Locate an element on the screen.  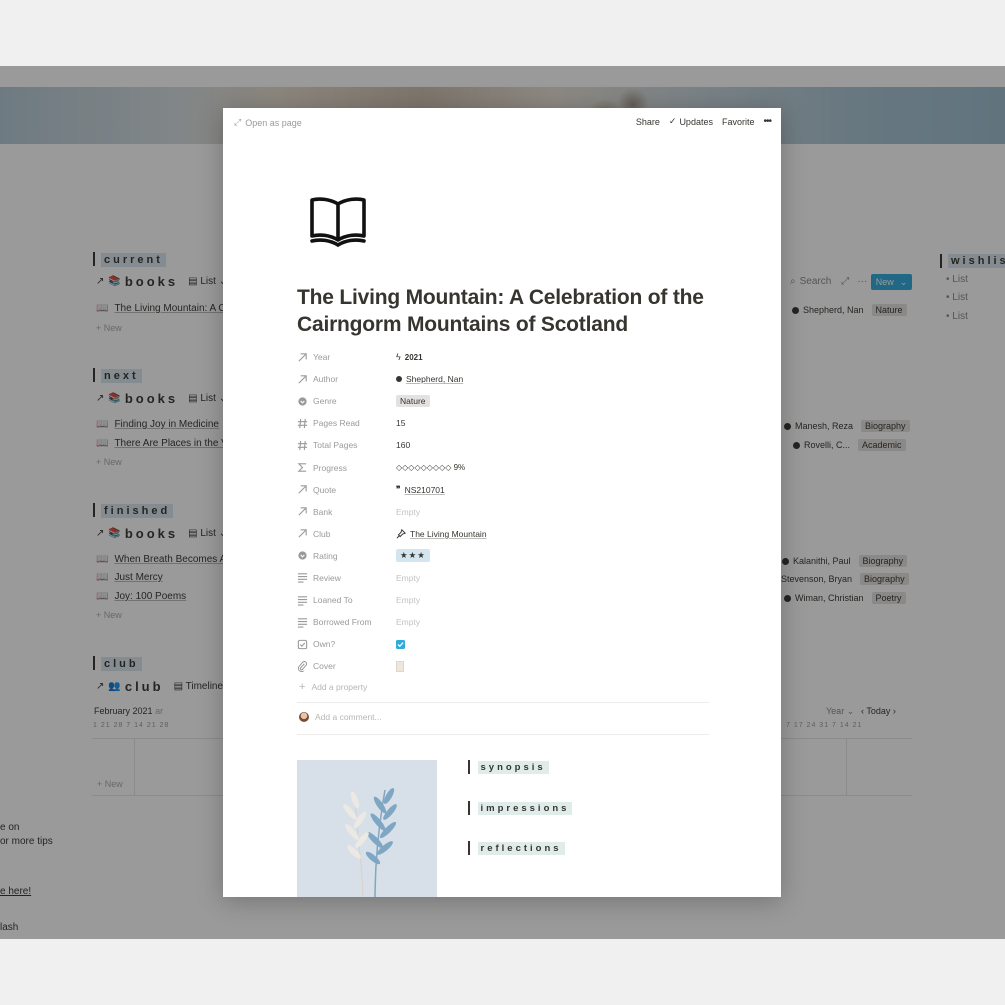
property-own: Own? is located at coordinates (504, 644).